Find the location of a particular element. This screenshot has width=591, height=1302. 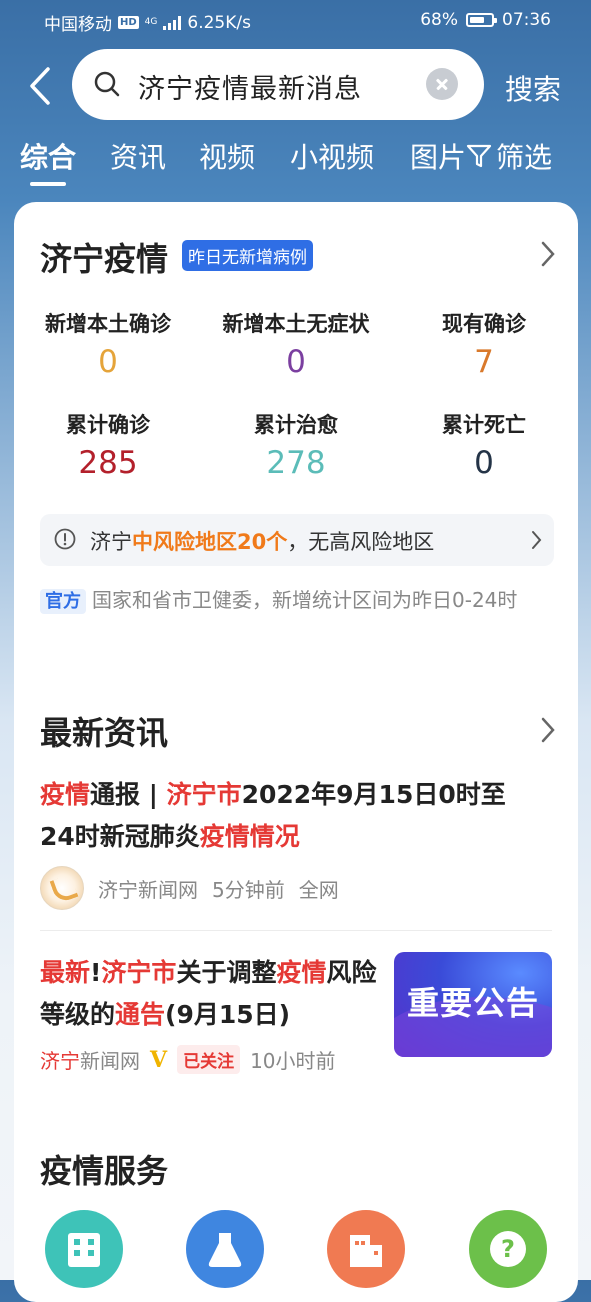

news-item-1-title: 疫情通报 | 济宁市2022年9月15日0时至24时新冠肺炎疫情情况 is located at coordinates (290, 816).